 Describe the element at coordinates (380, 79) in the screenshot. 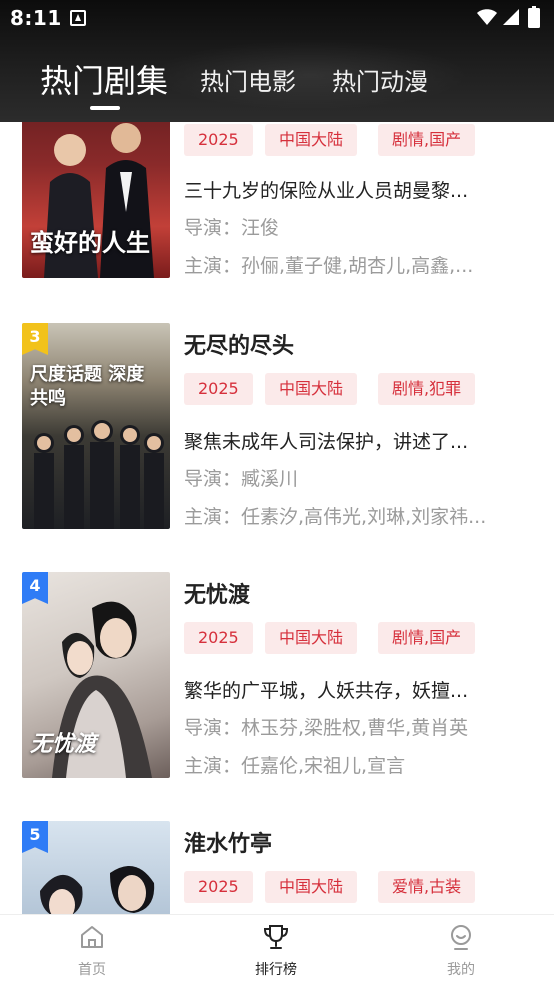

I see `tab-hot-anime: 热门动漫` at that location.